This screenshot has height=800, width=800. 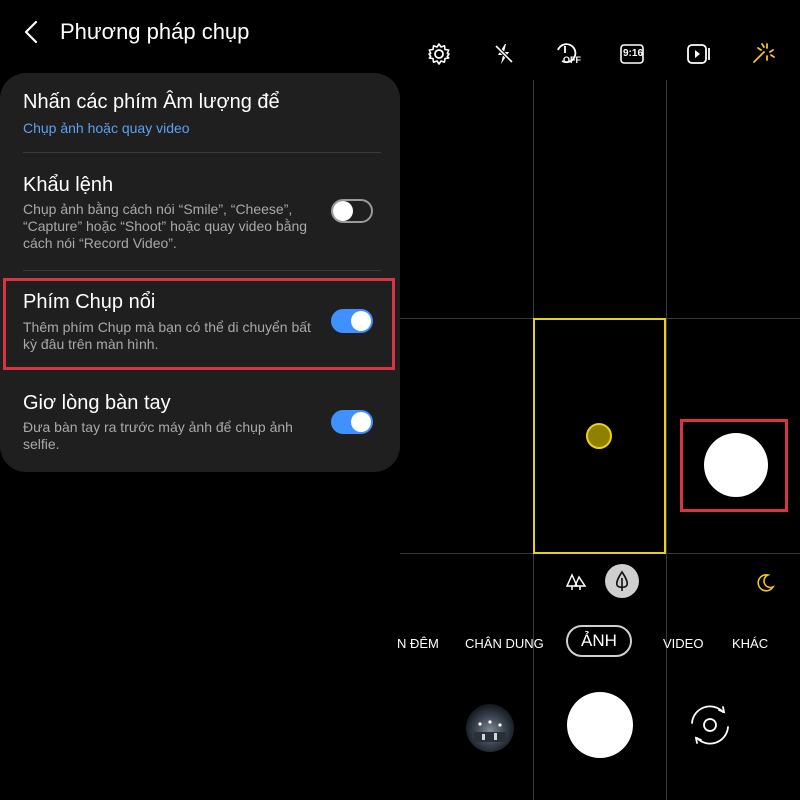 I want to click on settings-header: Phương pháp chụp, so click(x=200, y=33).